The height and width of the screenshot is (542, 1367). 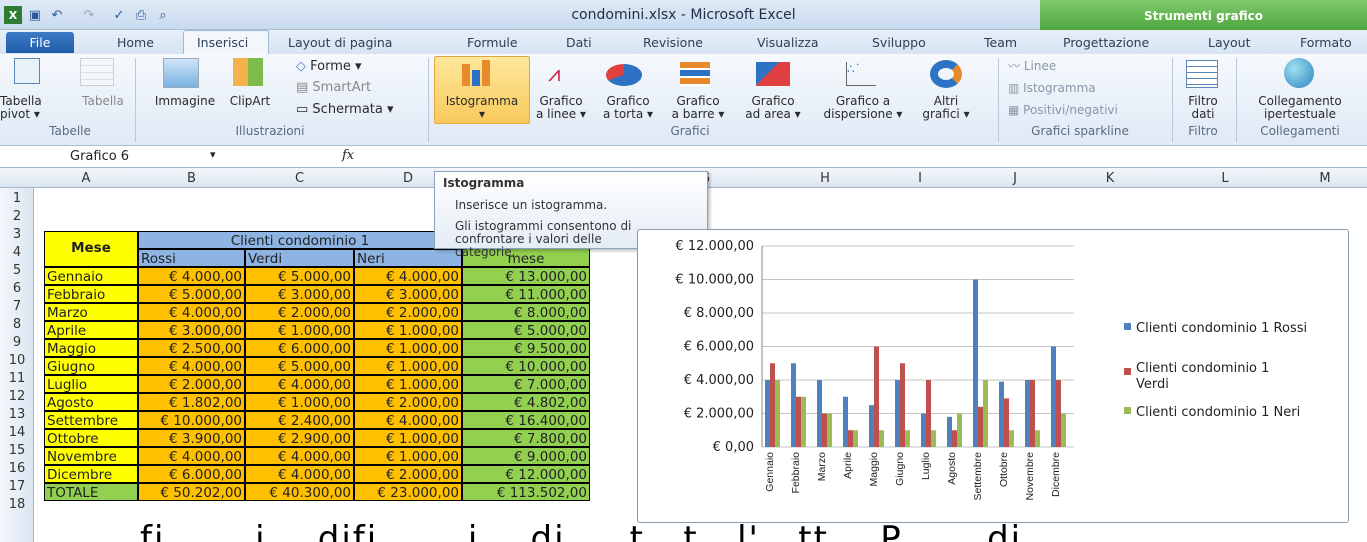 I want to click on col-header-m: M, so click(x=1325, y=178).